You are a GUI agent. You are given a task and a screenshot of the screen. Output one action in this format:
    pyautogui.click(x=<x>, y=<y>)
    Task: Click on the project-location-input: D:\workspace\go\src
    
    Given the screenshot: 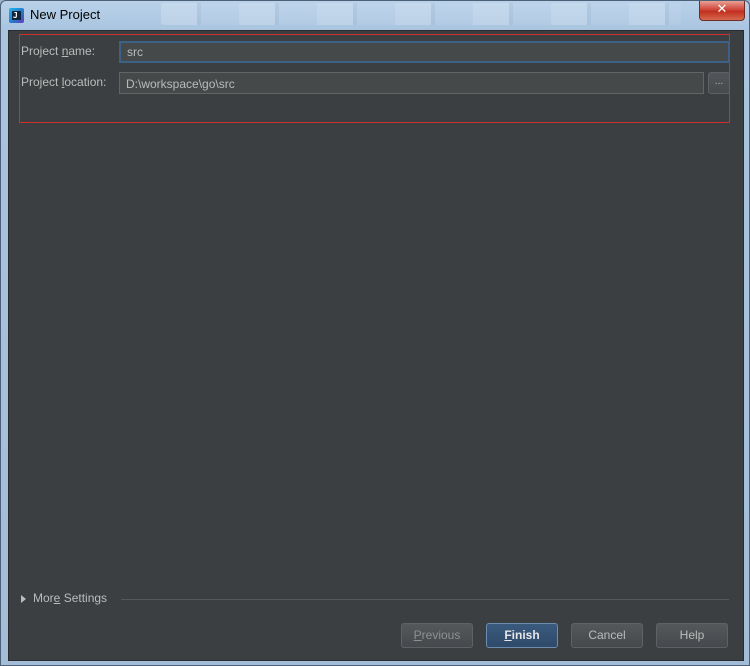 What is the action you would take?
    pyautogui.click(x=411, y=83)
    